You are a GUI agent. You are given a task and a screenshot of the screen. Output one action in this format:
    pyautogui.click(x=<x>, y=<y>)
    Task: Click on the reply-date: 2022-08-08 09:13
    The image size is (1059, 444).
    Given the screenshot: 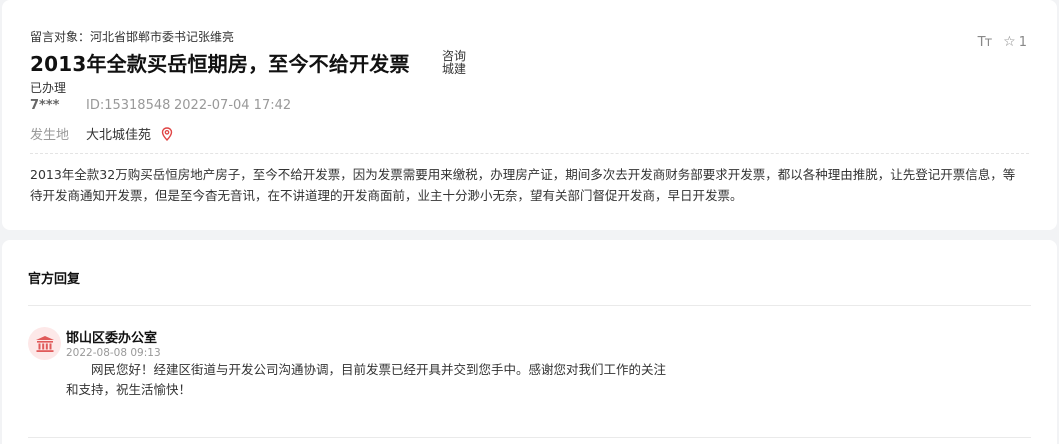 What is the action you would take?
    pyautogui.click(x=113, y=353)
    